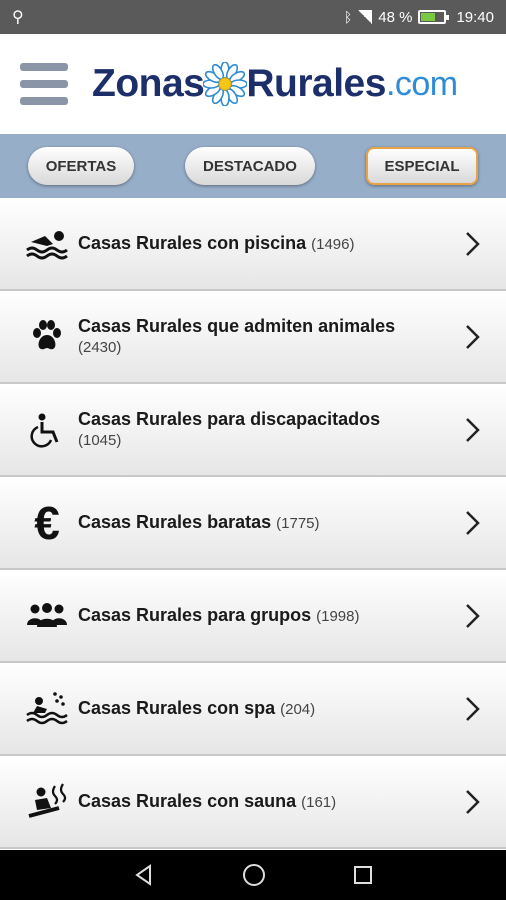  What do you see at coordinates (363, 875) in the screenshot?
I see `recents-icon` at bounding box center [363, 875].